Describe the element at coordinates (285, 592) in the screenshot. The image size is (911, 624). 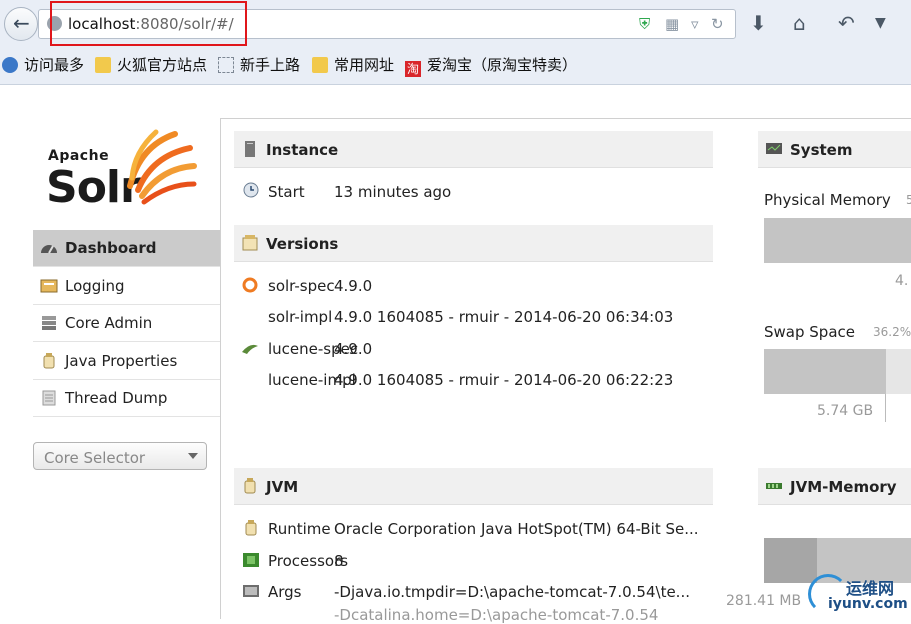
I see `args-label: Args` at that location.